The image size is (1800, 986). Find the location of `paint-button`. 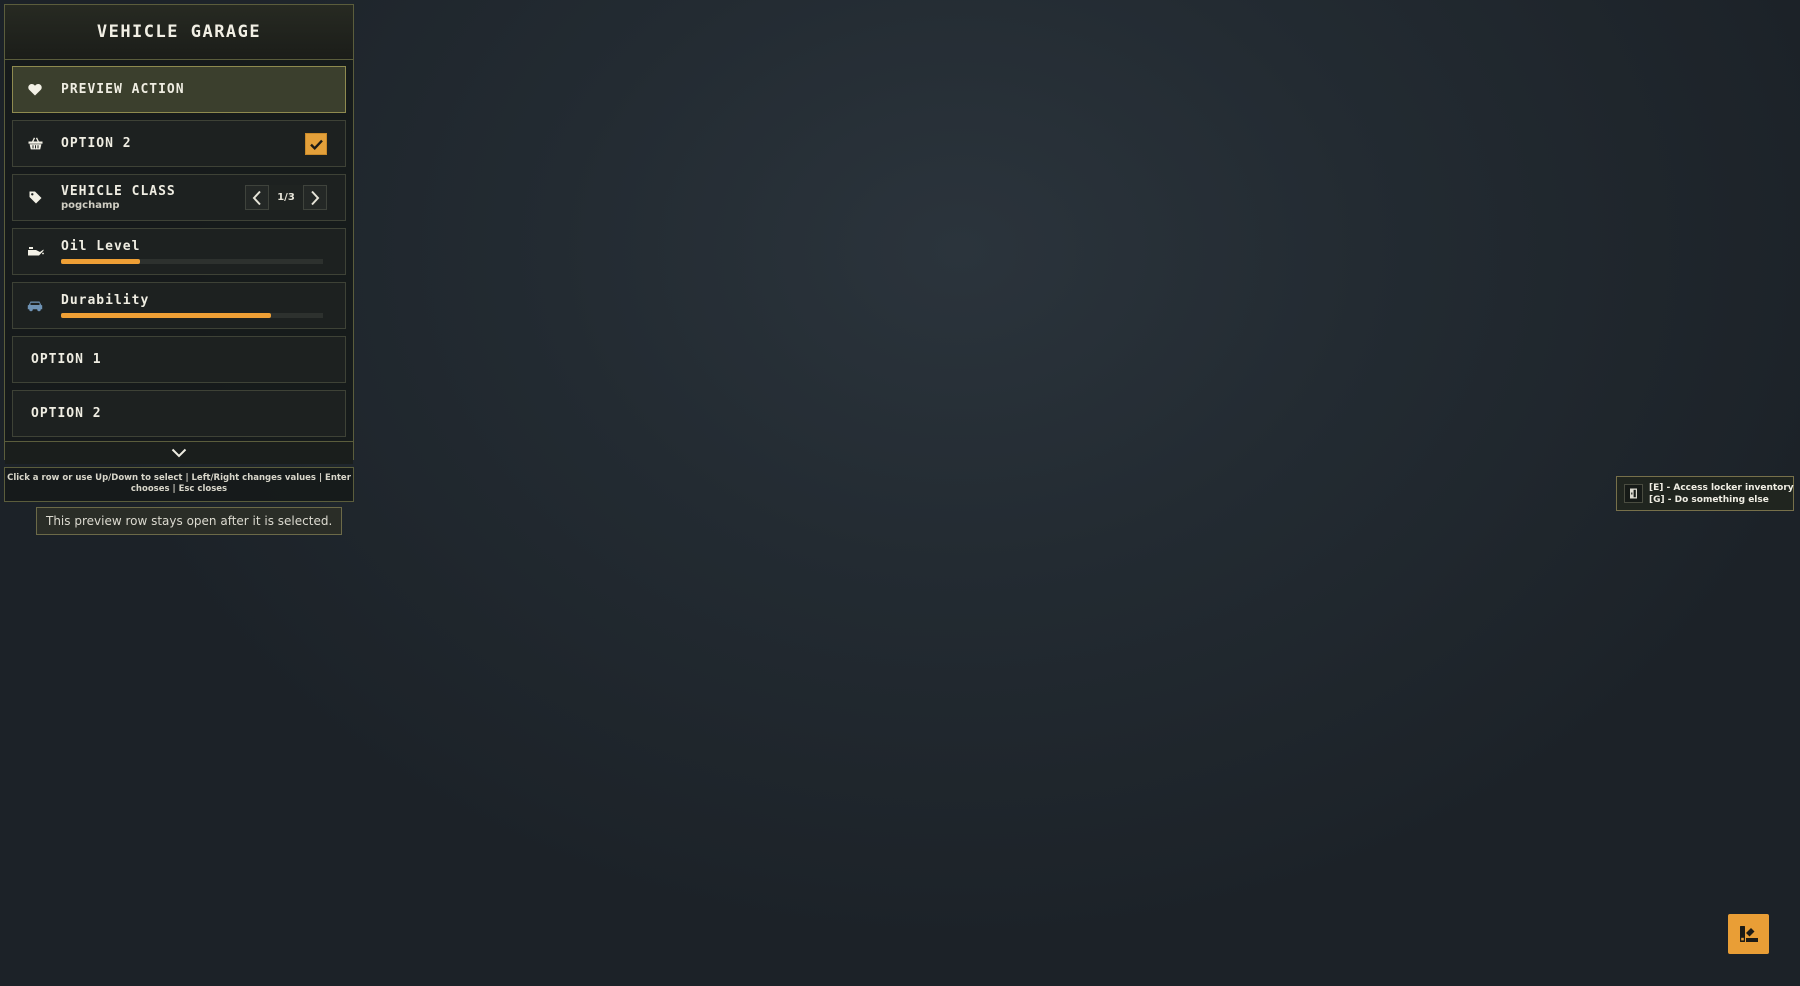

paint-button is located at coordinates (1748, 934).